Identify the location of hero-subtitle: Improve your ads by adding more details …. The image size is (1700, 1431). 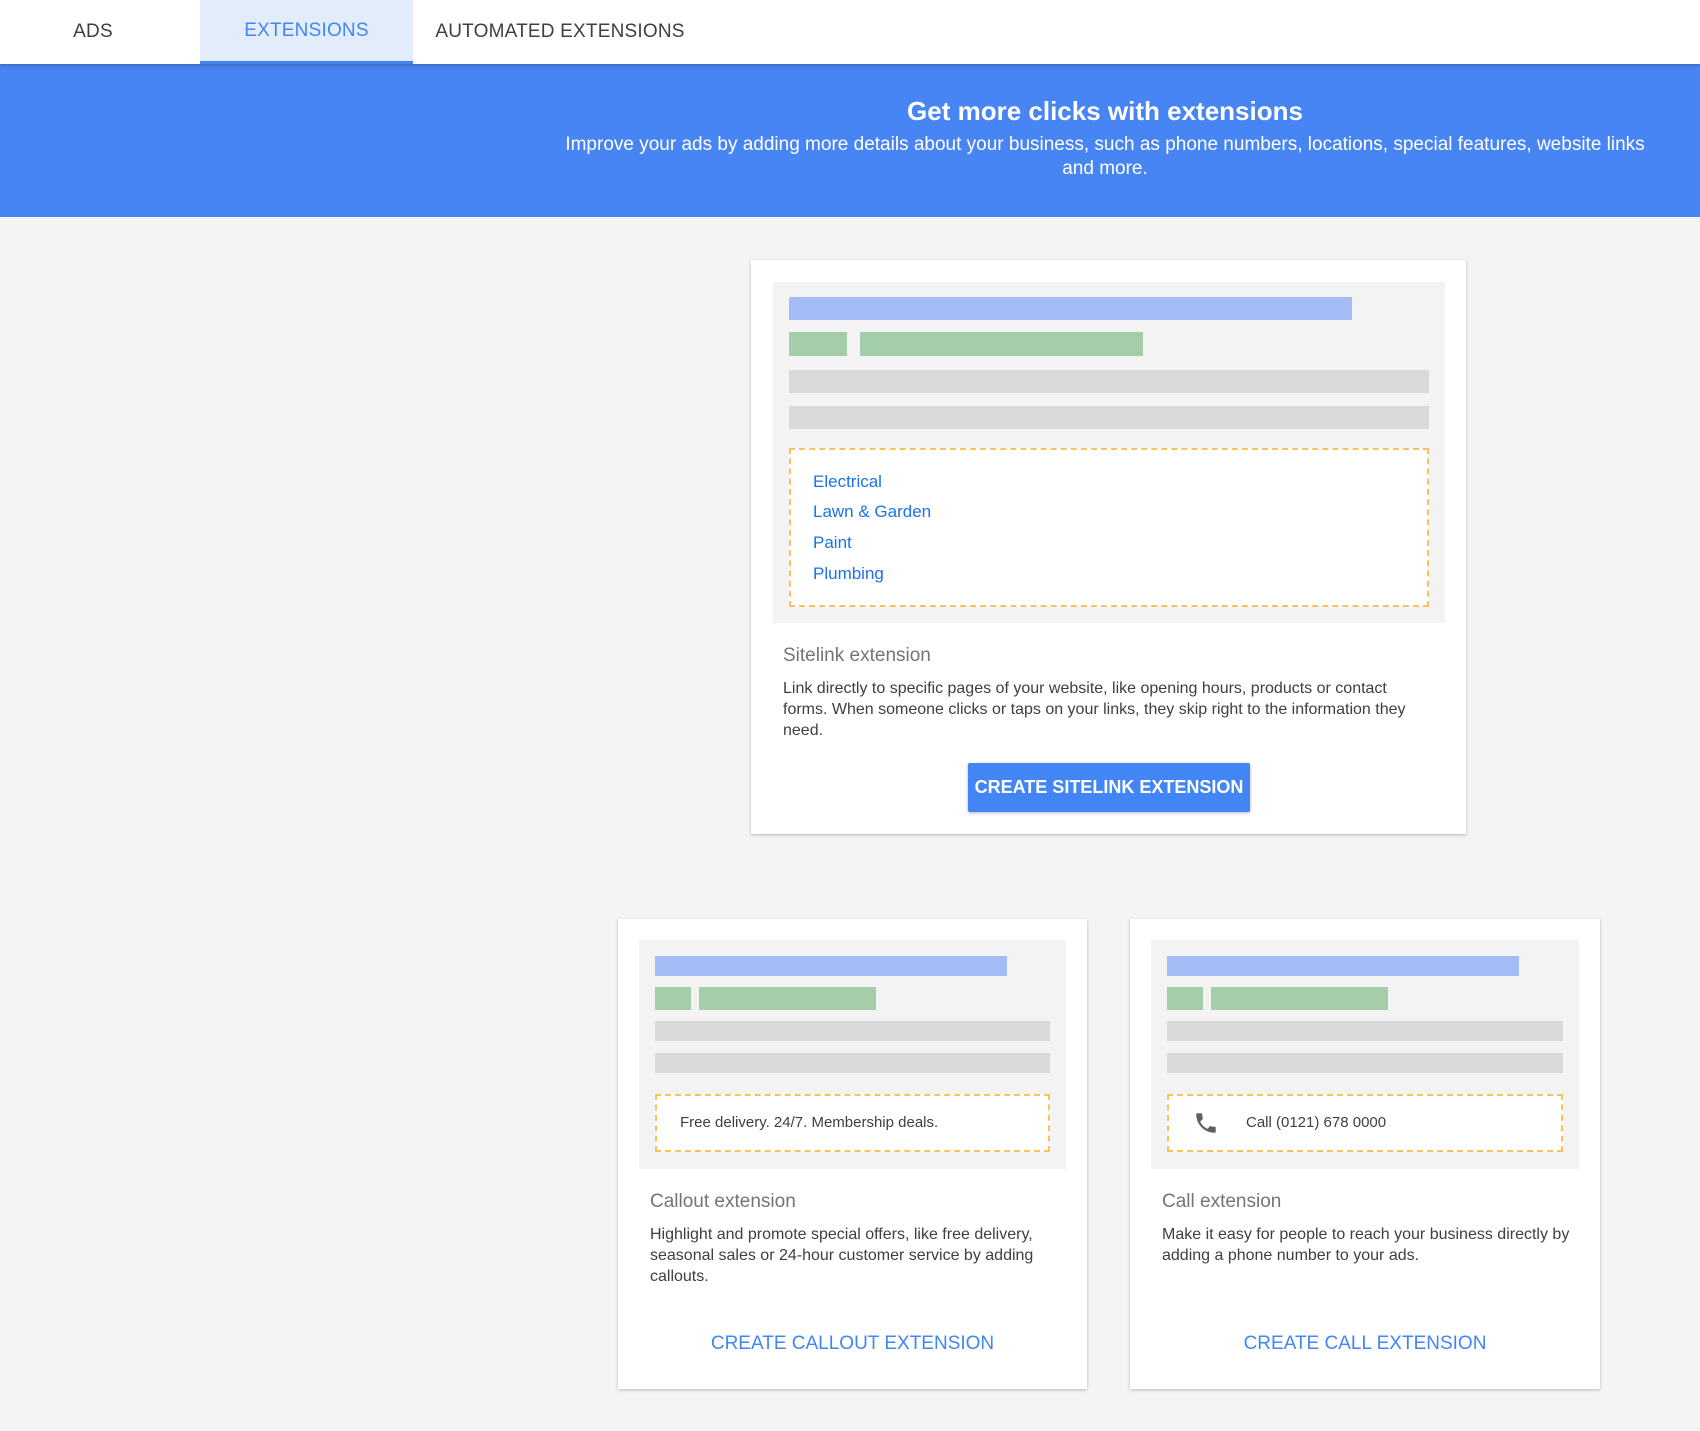
(1105, 156).